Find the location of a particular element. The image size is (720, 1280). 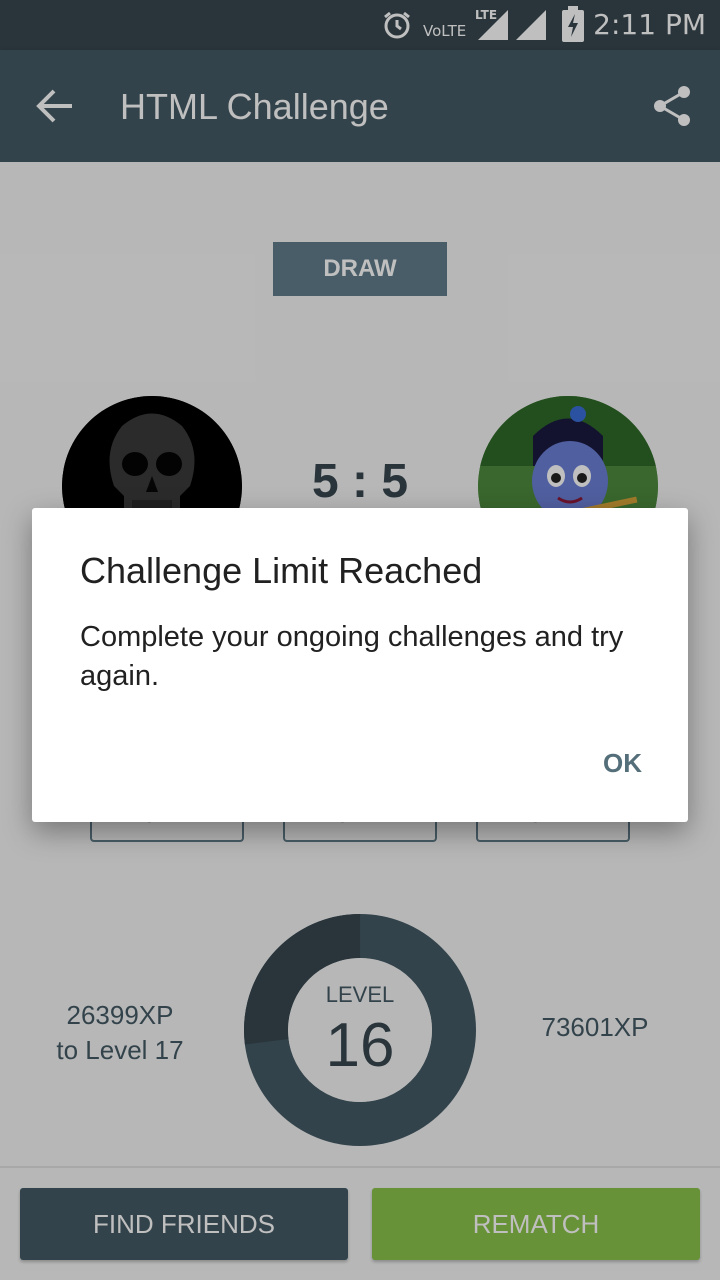

ok-button: OK is located at coordinates (622, 763).